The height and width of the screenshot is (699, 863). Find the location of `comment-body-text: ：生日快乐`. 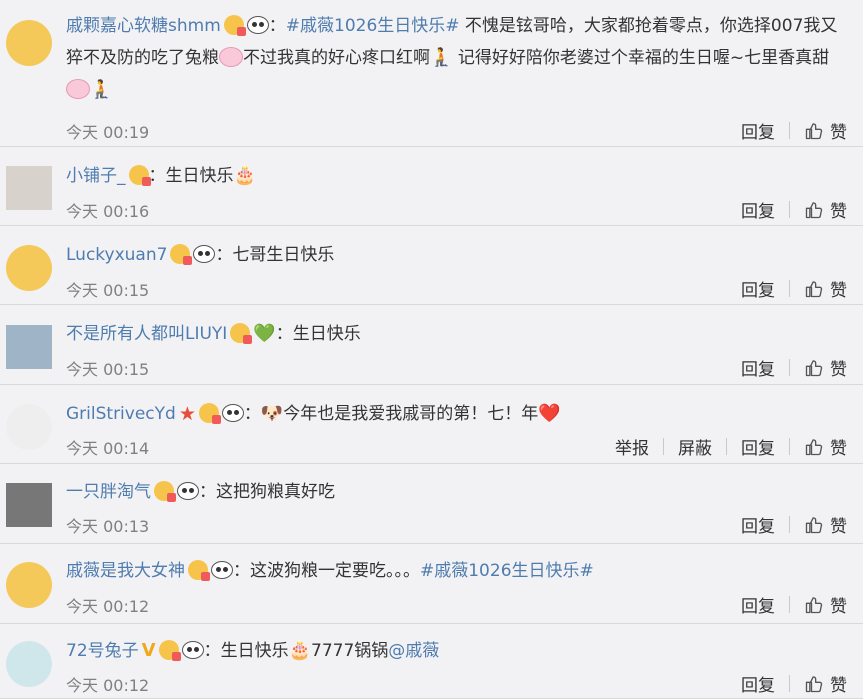

comment-body-text: ：生日快乐 is located at coordinates (191, 176).